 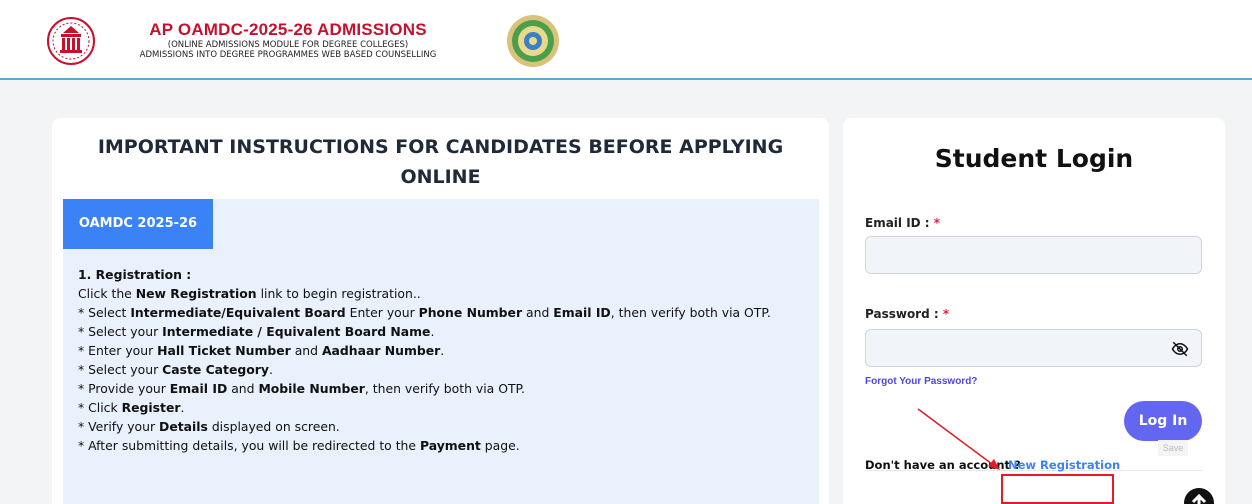 I want to click on ap-govt-emblem-icon, so click(x=533, y=41).